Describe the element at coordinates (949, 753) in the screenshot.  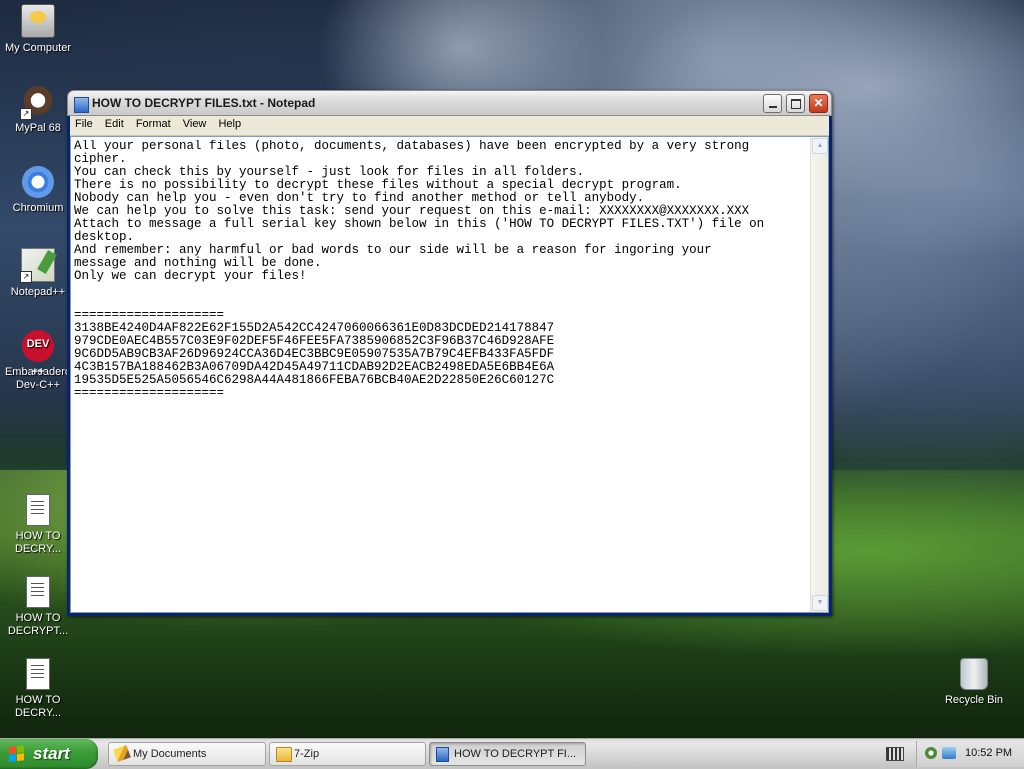
I see `network-icon` at that location.